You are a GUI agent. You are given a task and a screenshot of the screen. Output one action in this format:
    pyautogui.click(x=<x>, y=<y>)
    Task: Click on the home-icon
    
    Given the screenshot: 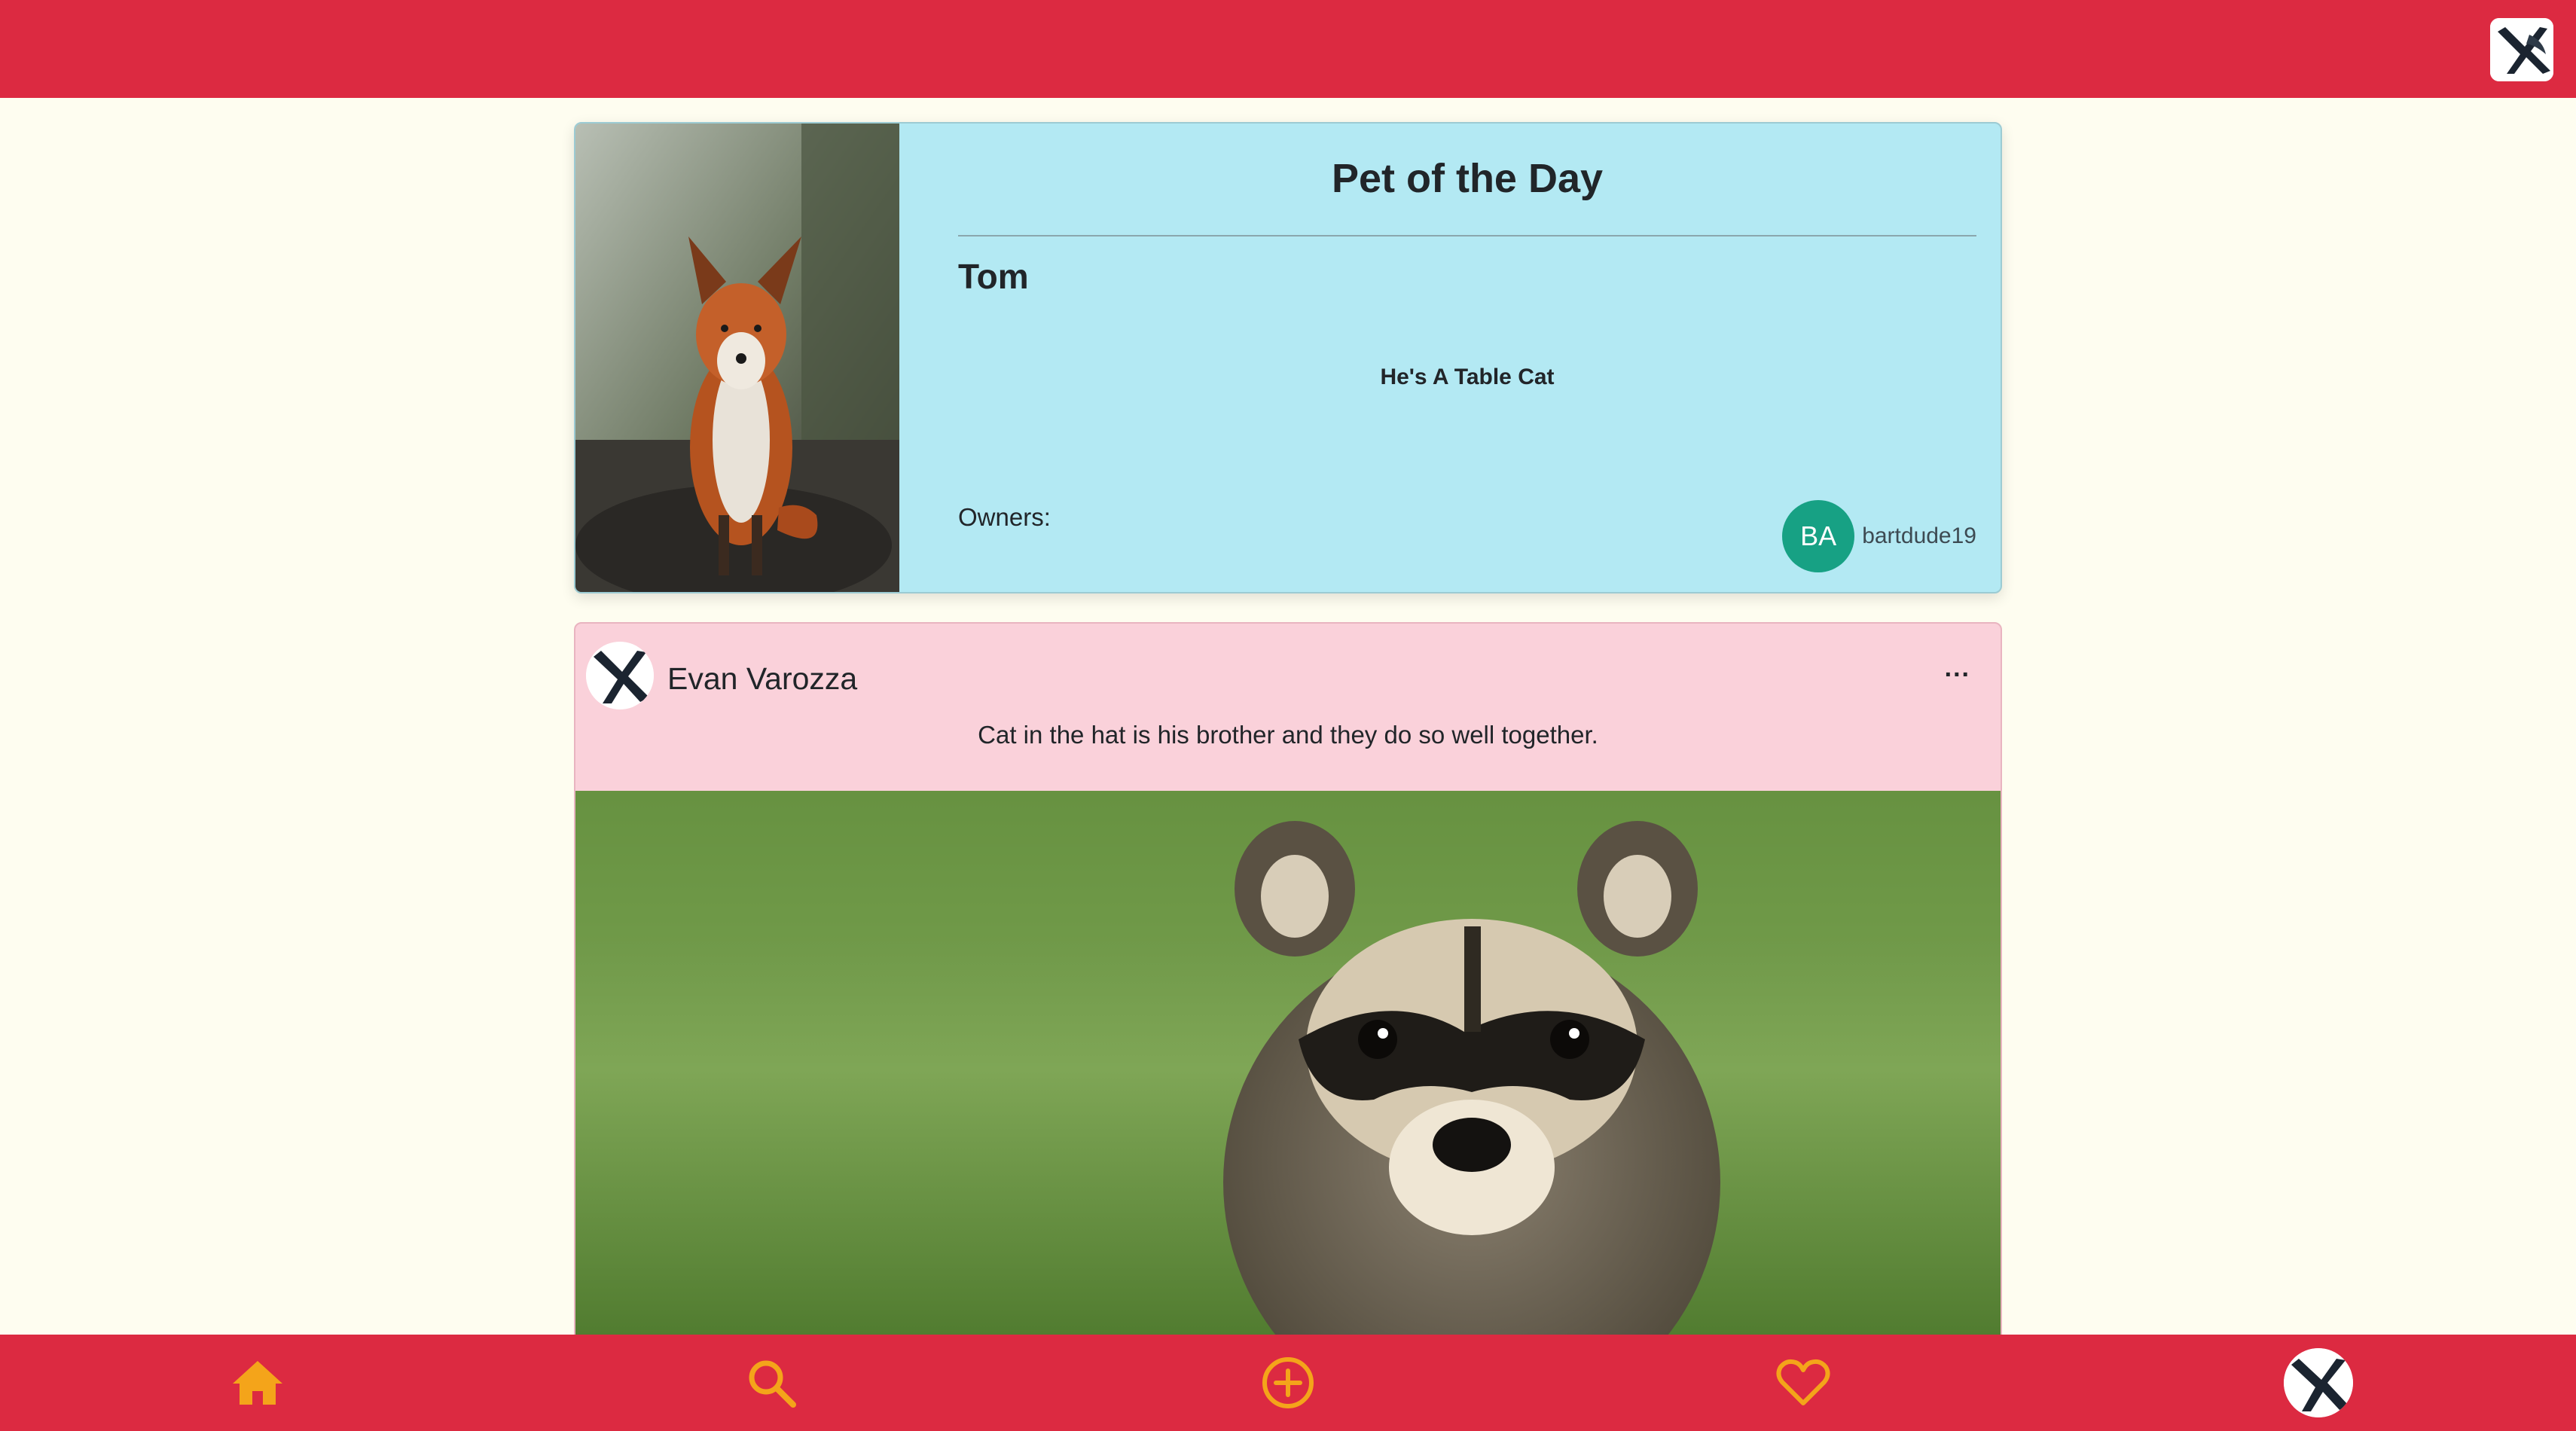 What is the action you would take?
    pyautogui.click(x=258, y=1383)
    